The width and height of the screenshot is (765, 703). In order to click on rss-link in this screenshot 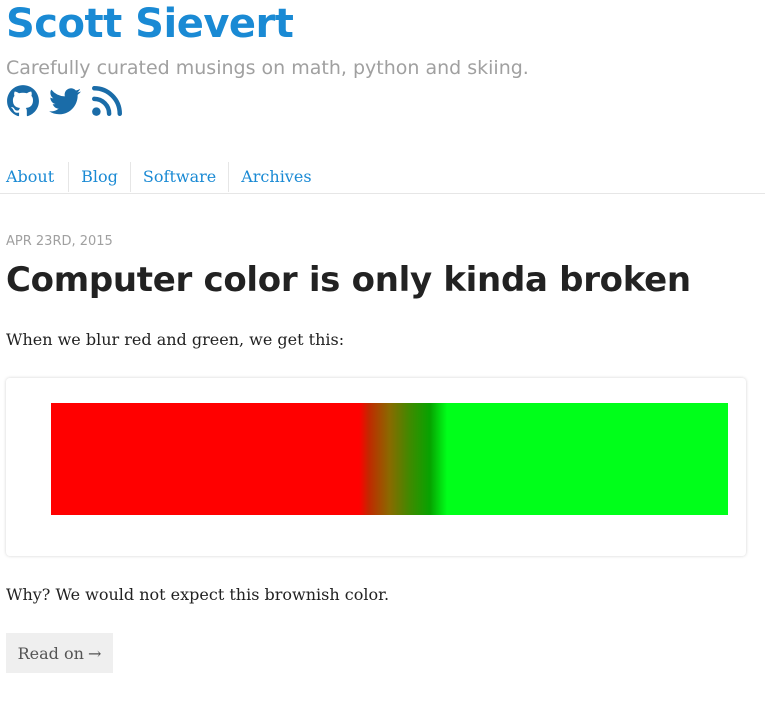, I will do `click(107, 101)`.